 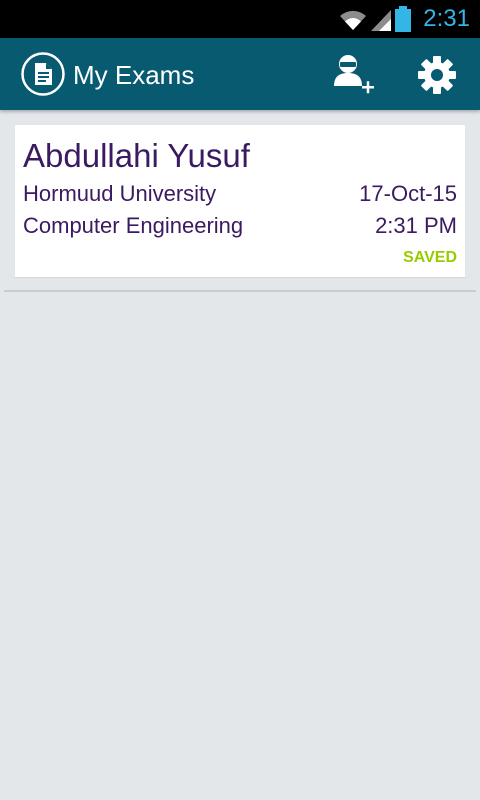 I want to click on signal-icon, so click(x=381, y=20).